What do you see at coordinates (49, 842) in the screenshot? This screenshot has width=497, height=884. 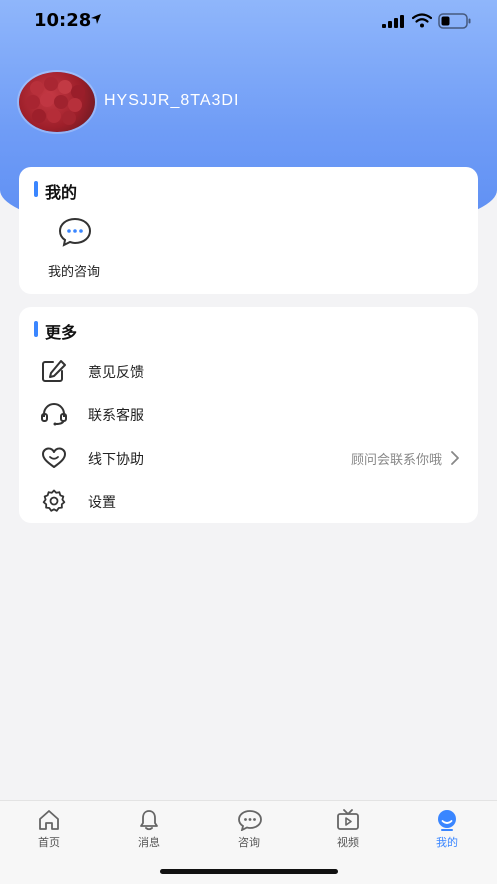 I see `tab-label: 首页` at bounding box center [49, 842].